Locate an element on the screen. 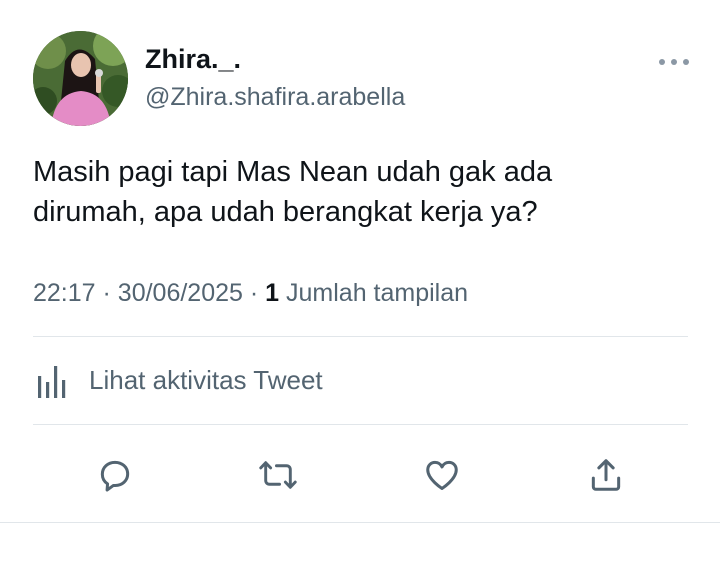  avatar-image is located at coordinates (80, 78).